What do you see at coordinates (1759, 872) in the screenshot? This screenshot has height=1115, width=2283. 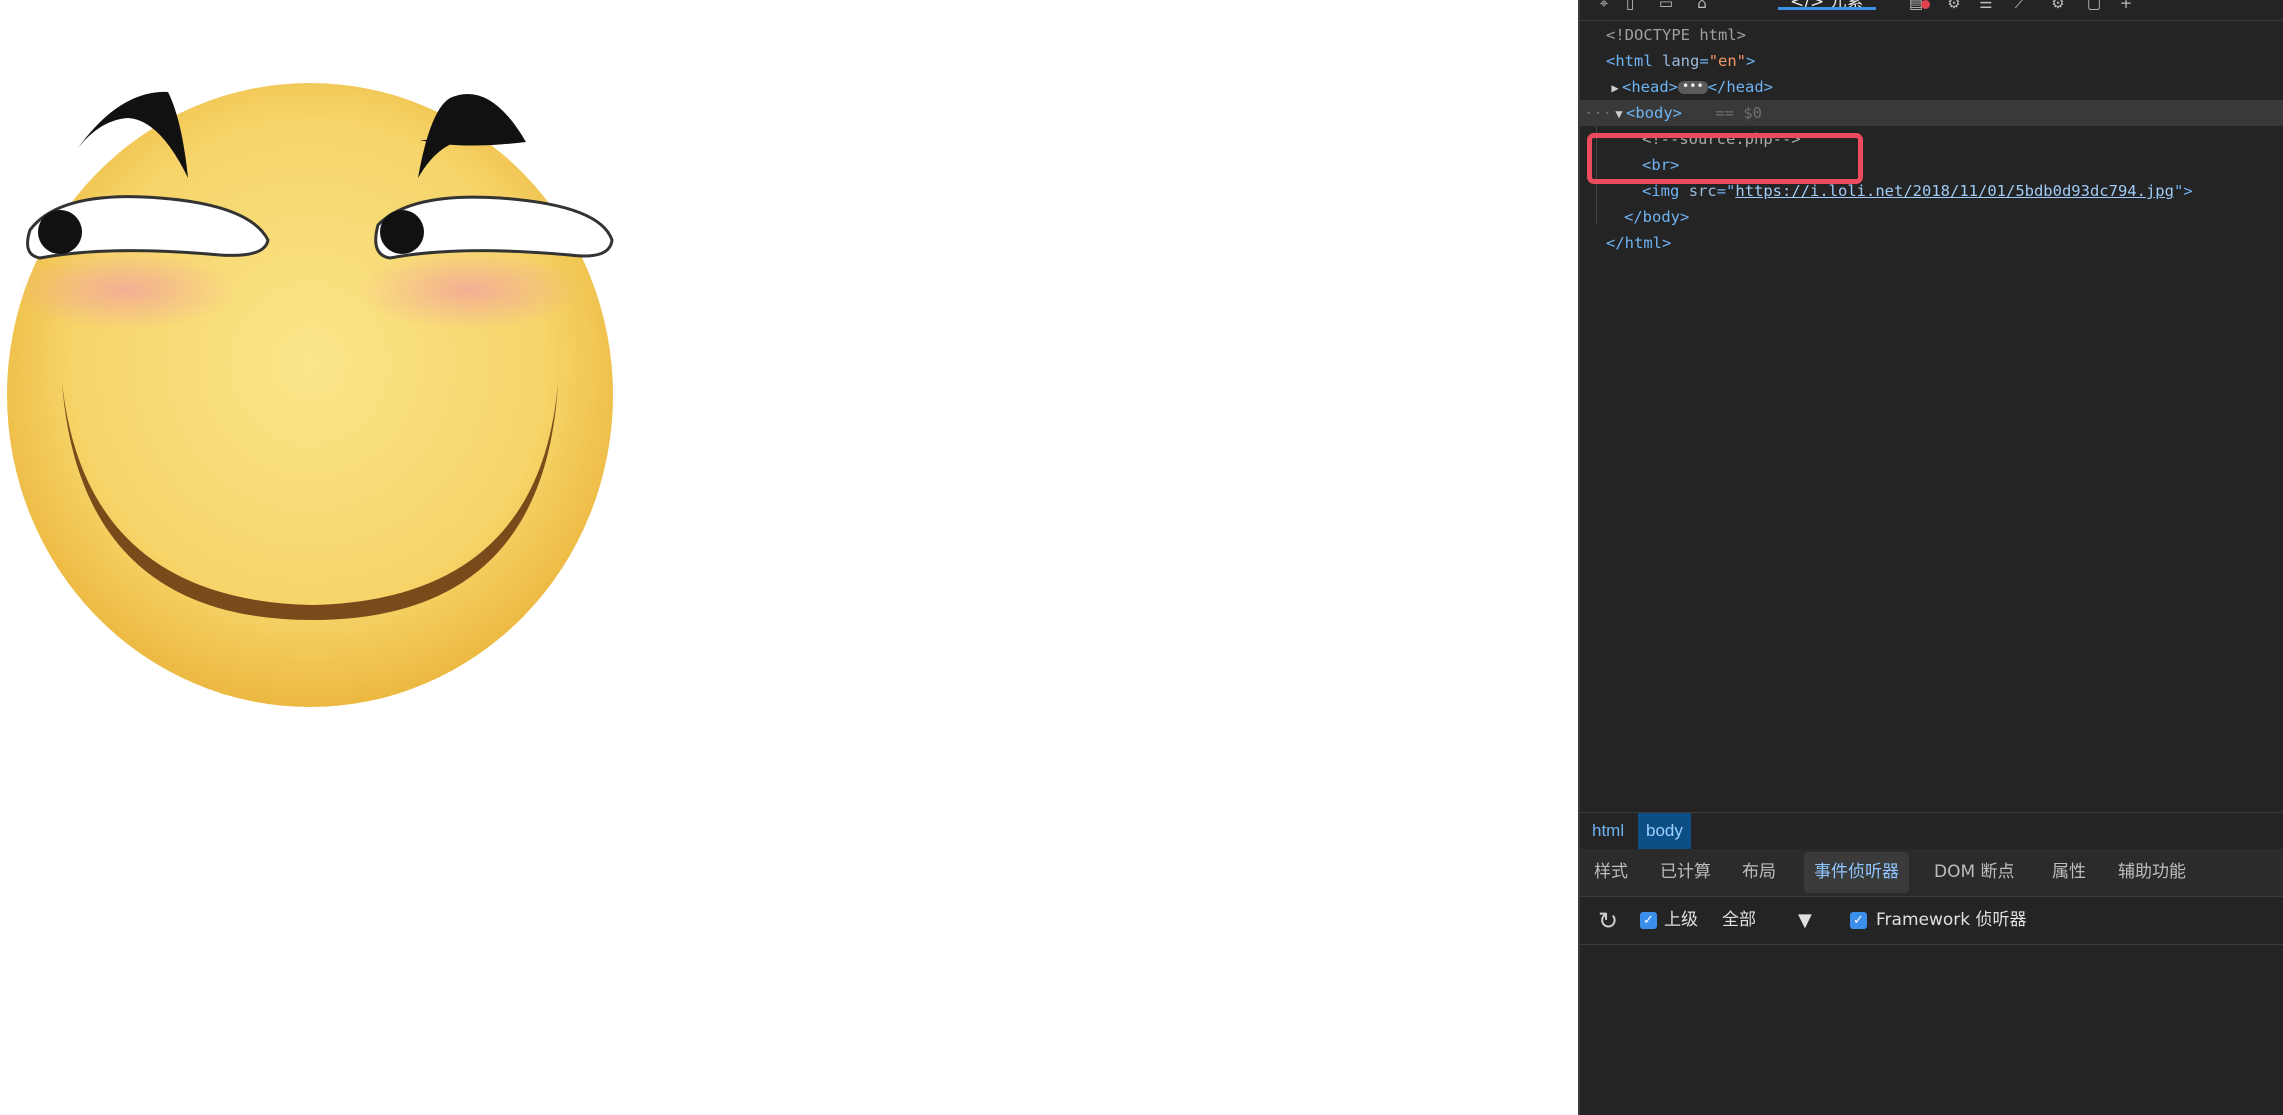 I see `tab-layout: 布局` at bounding box center [1759, 872].